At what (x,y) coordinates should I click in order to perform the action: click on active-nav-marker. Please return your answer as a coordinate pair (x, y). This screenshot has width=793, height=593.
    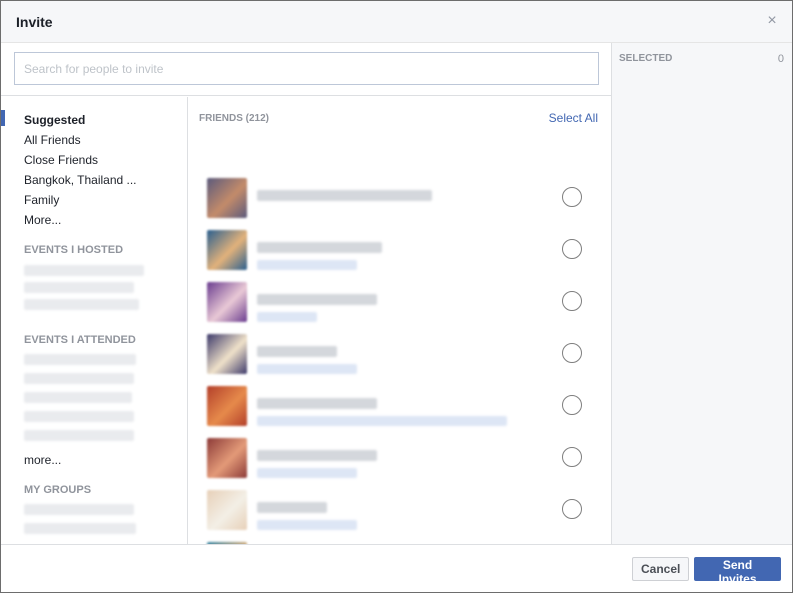
    Looking at the image, I should click on (3, 118).